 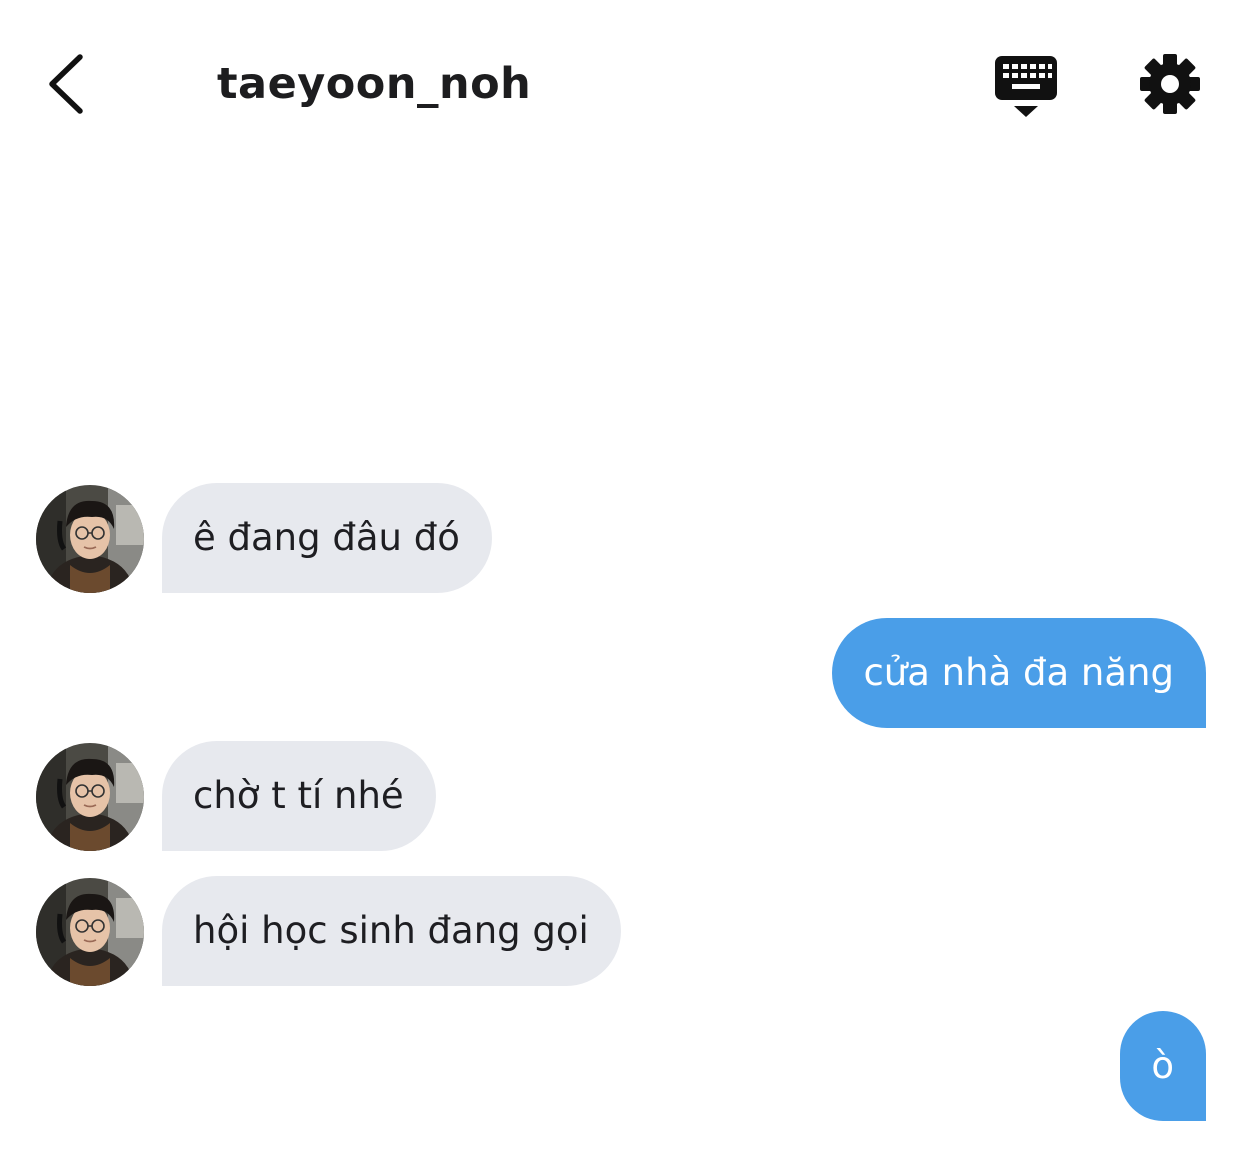 What do you see at coordinates (621, 673) in the screenshot?
I see `message-row: cửa nhà đa năng` at bounding box center [621, 673].